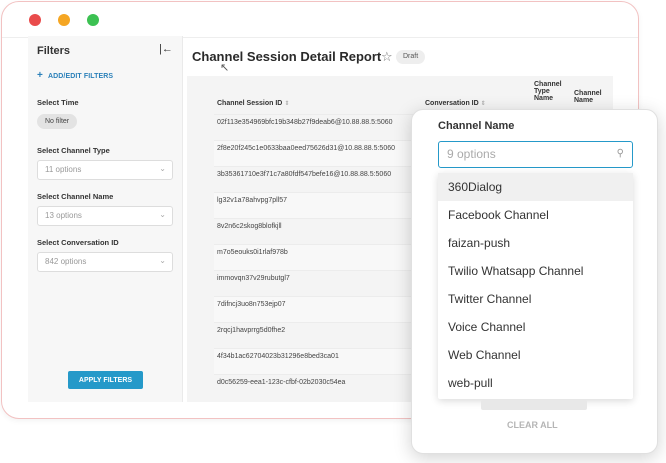 The width and height of the screenshot is (666, 463). What do you see at coordinates (588, 97) in the screenshot?
I see `column-header-label: Channel Name` at bounding box center [588, 97].